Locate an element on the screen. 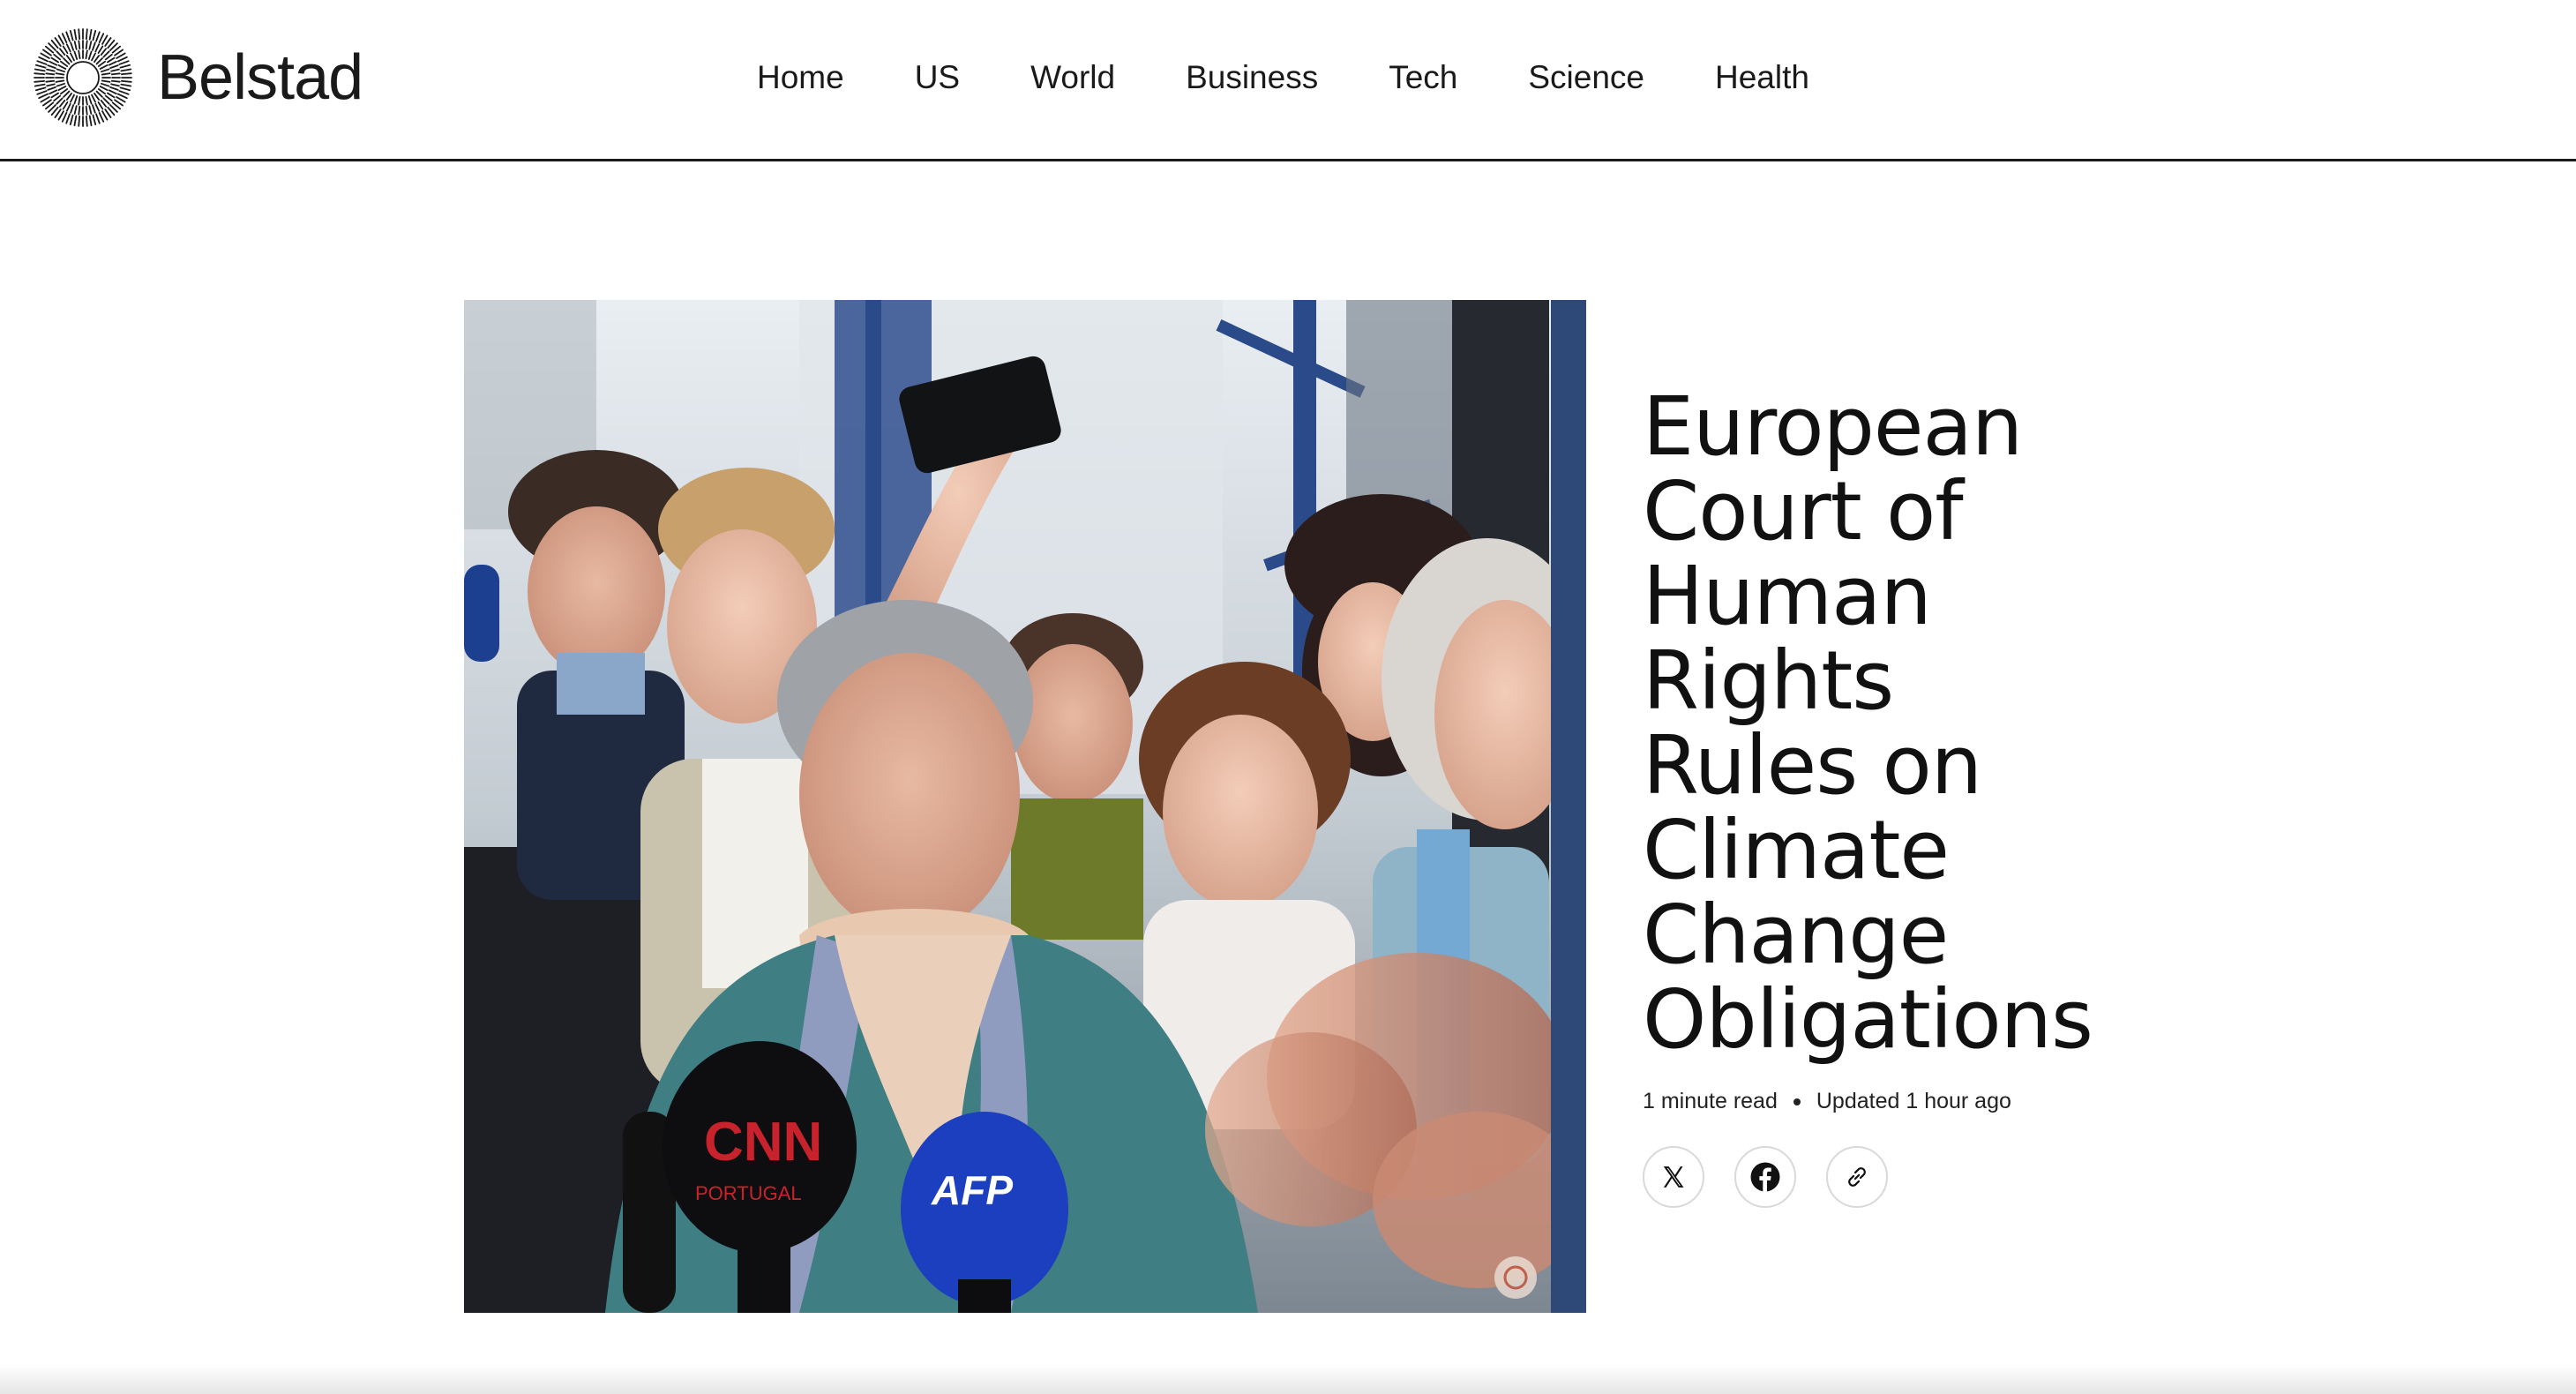 The width and height of the screenshot is (2576, 1394). nav-item-world: World is located at coordinates (1072, 77).